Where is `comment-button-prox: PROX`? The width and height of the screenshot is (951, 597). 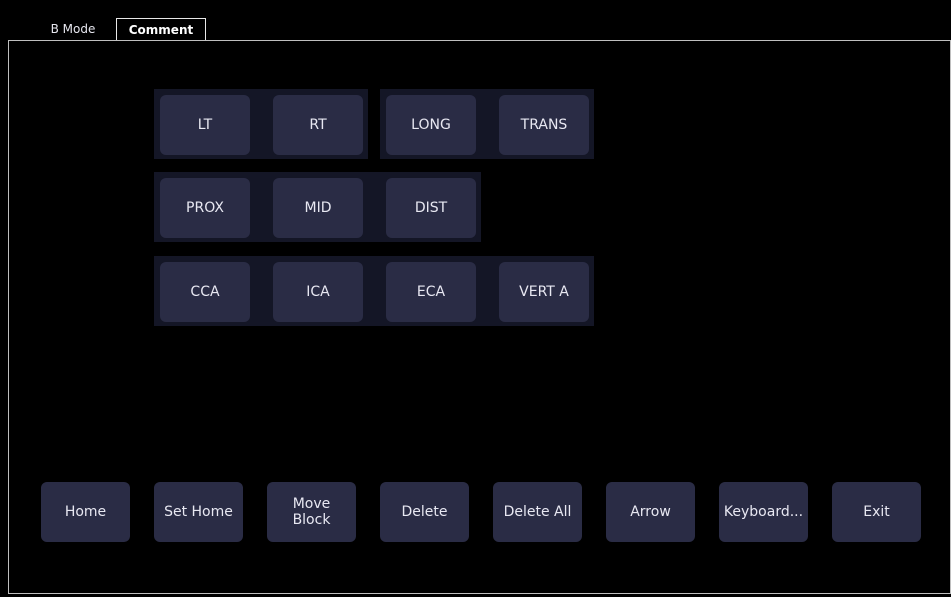
comment-button-prox: PROX is located at coordinates (205, 208).